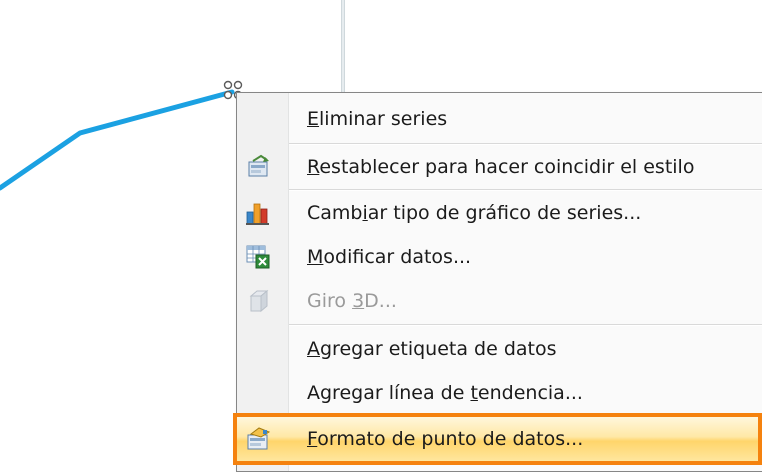 This screenshot has width=762, height=472. I want to click on menu-separator, so click(525, 325).